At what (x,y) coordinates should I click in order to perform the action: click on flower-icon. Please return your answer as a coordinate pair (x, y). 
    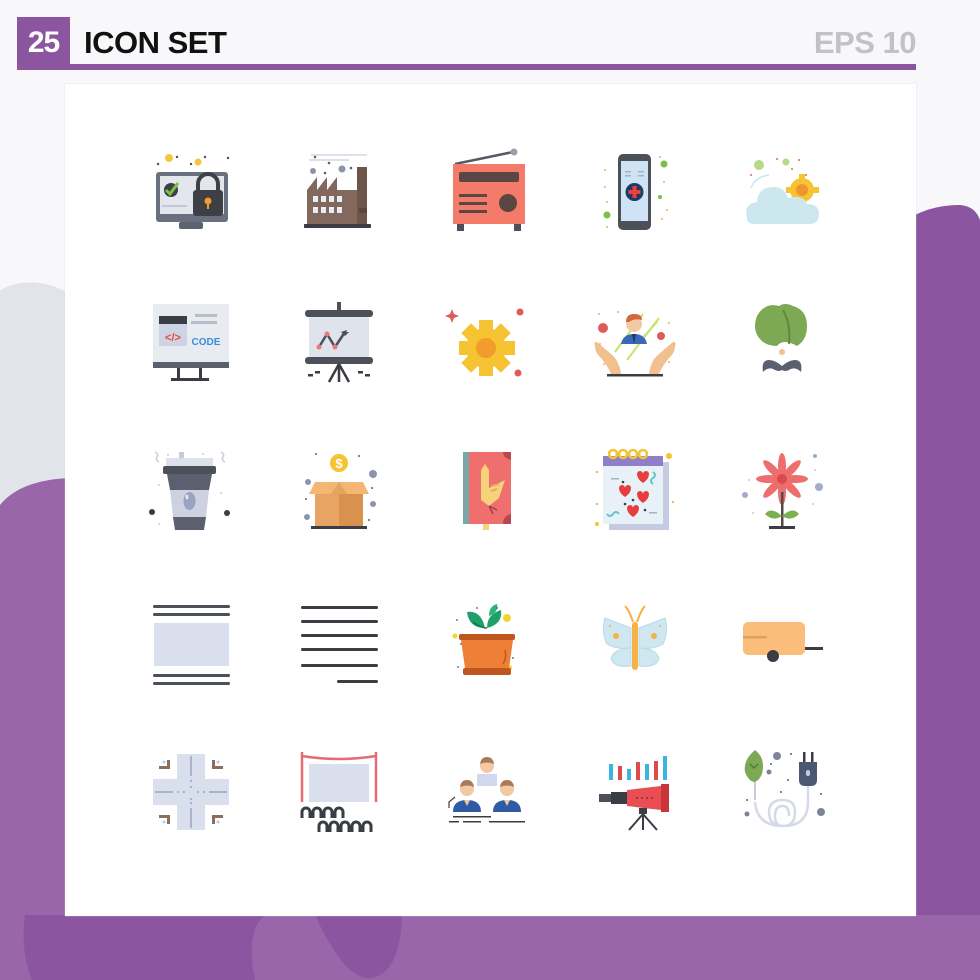
    Looking at the image, I should click on (783, 492).